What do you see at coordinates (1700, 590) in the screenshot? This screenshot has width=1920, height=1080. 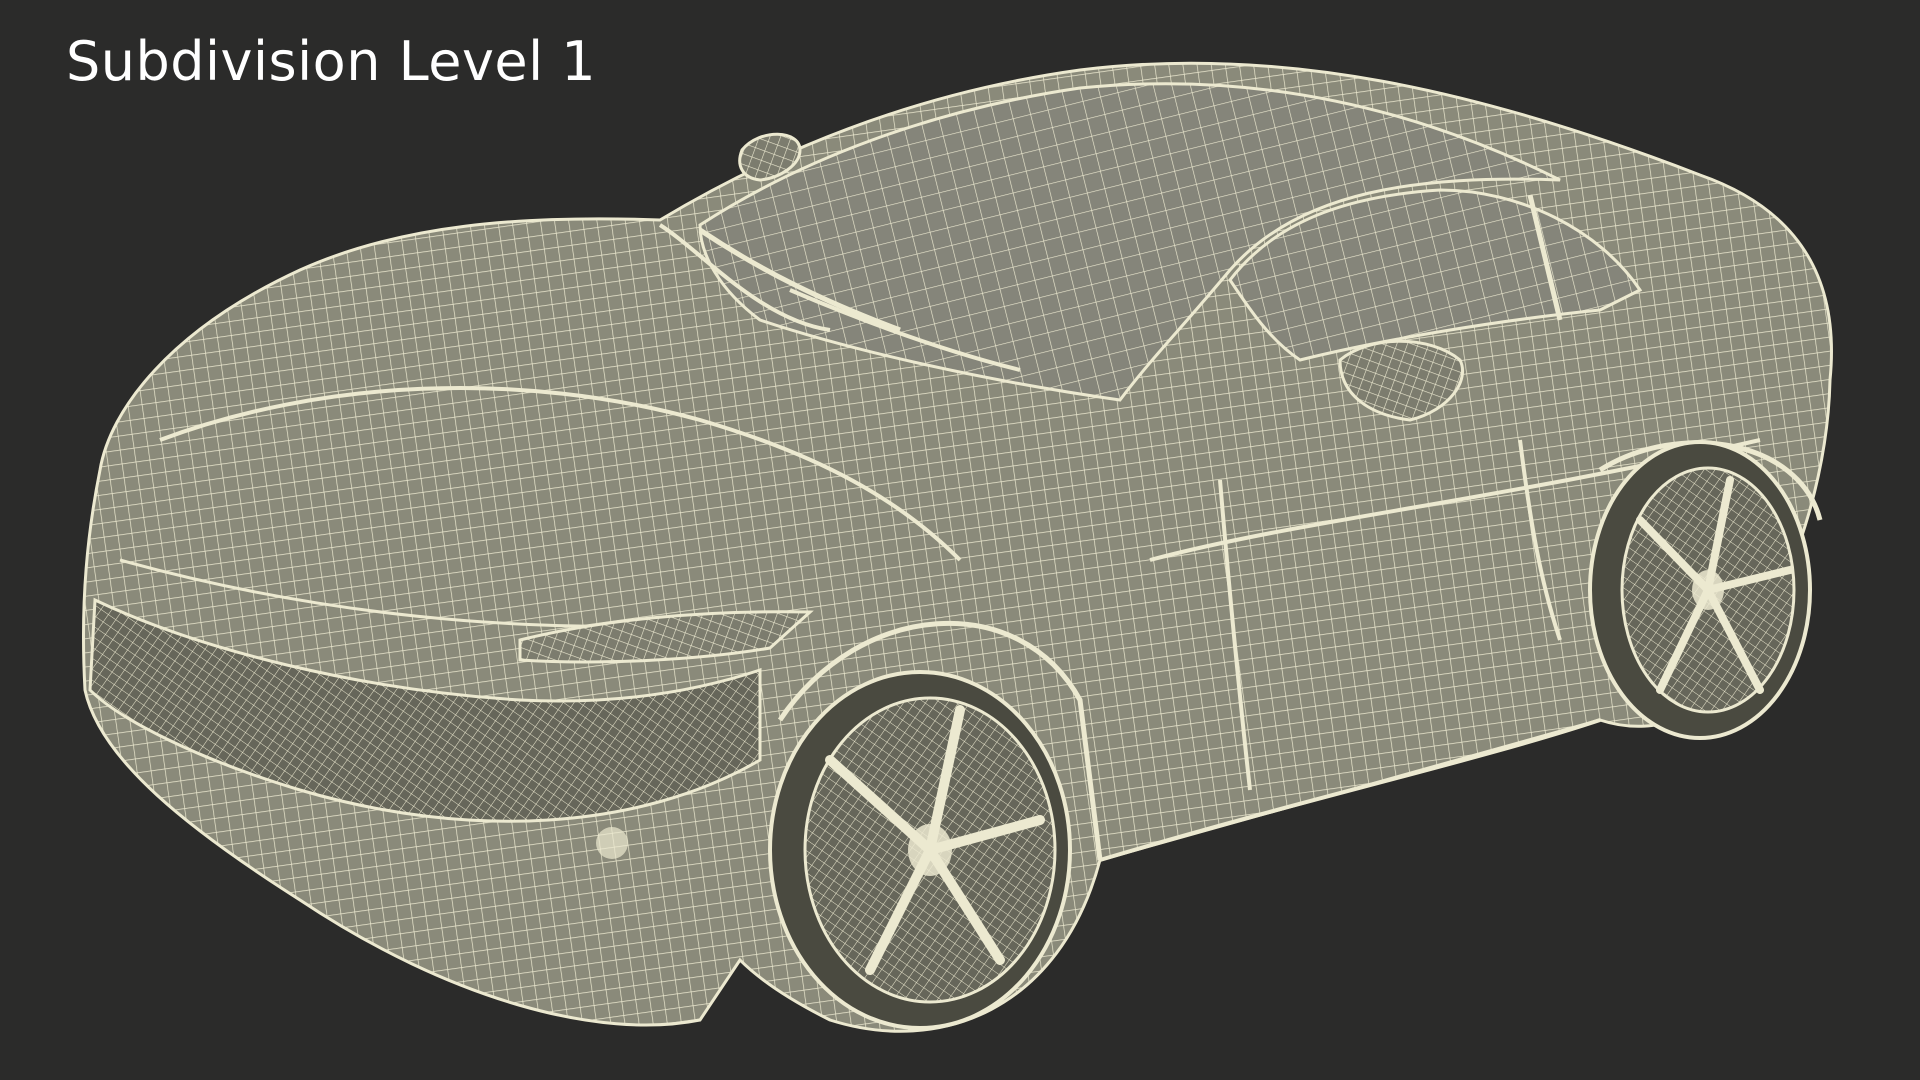 I see `rear-wheel` at bounding box center [1700, 590].